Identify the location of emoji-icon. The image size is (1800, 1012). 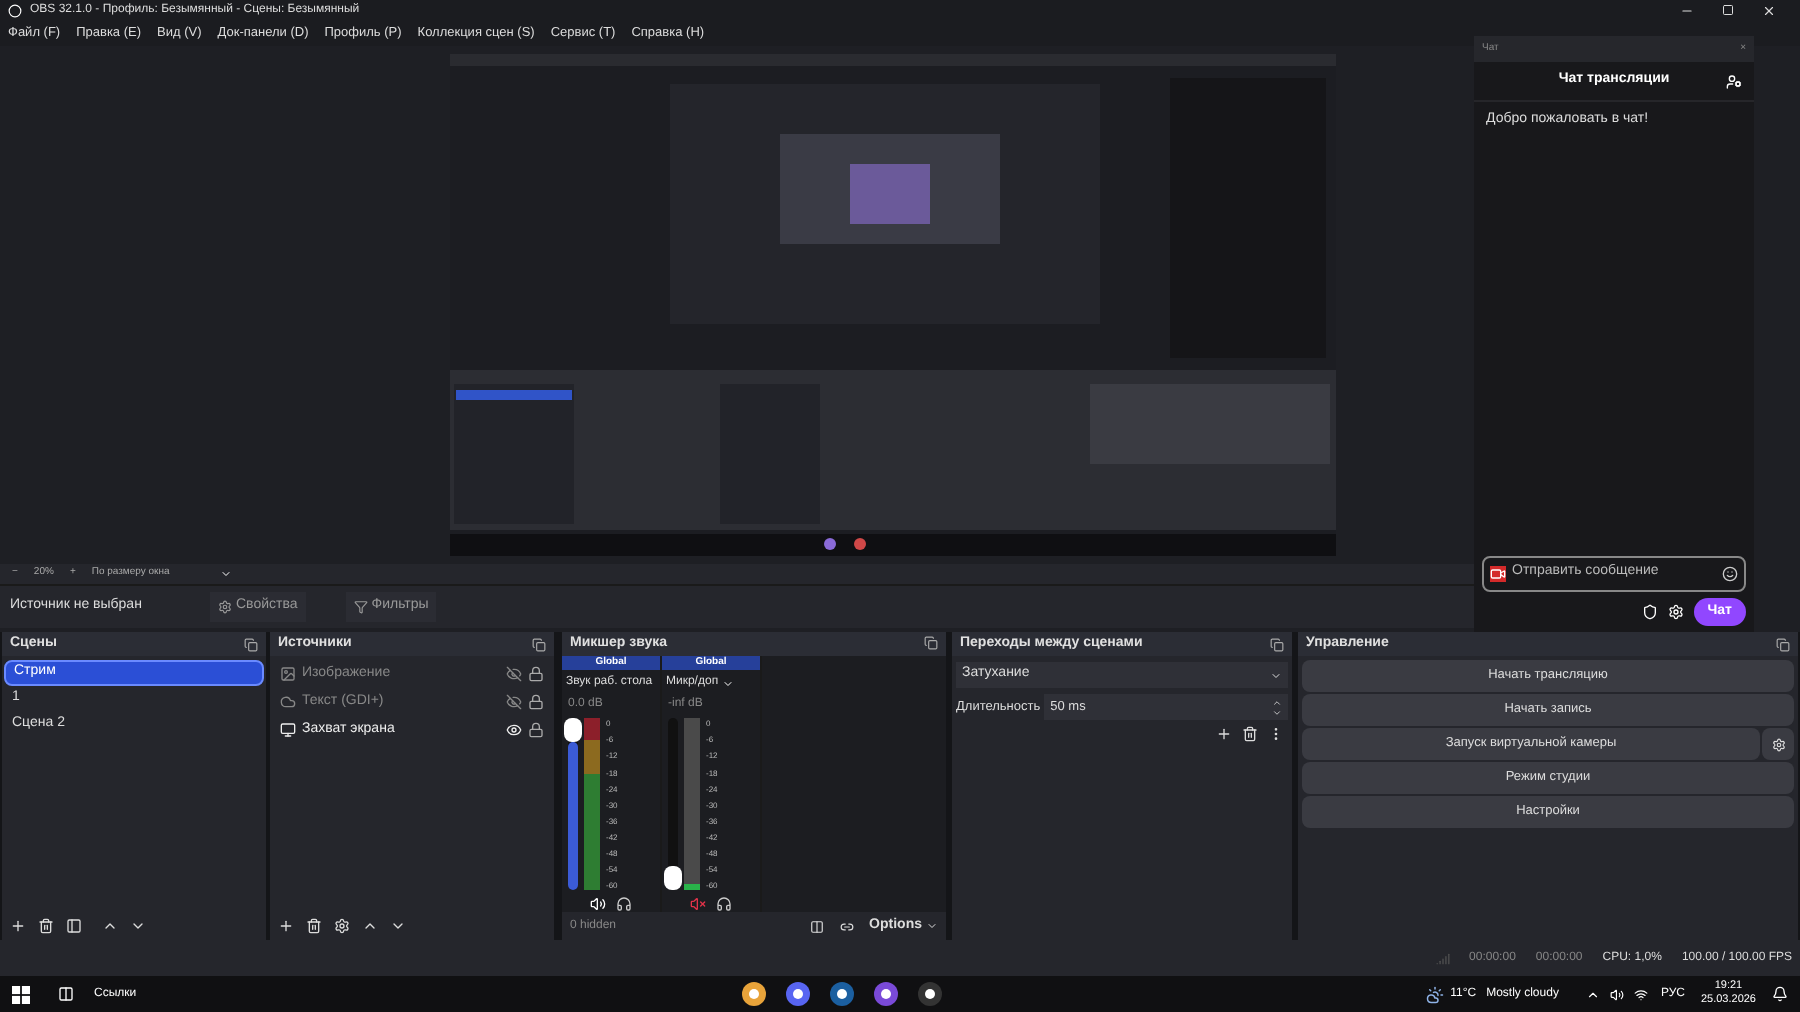
(1730, 573).